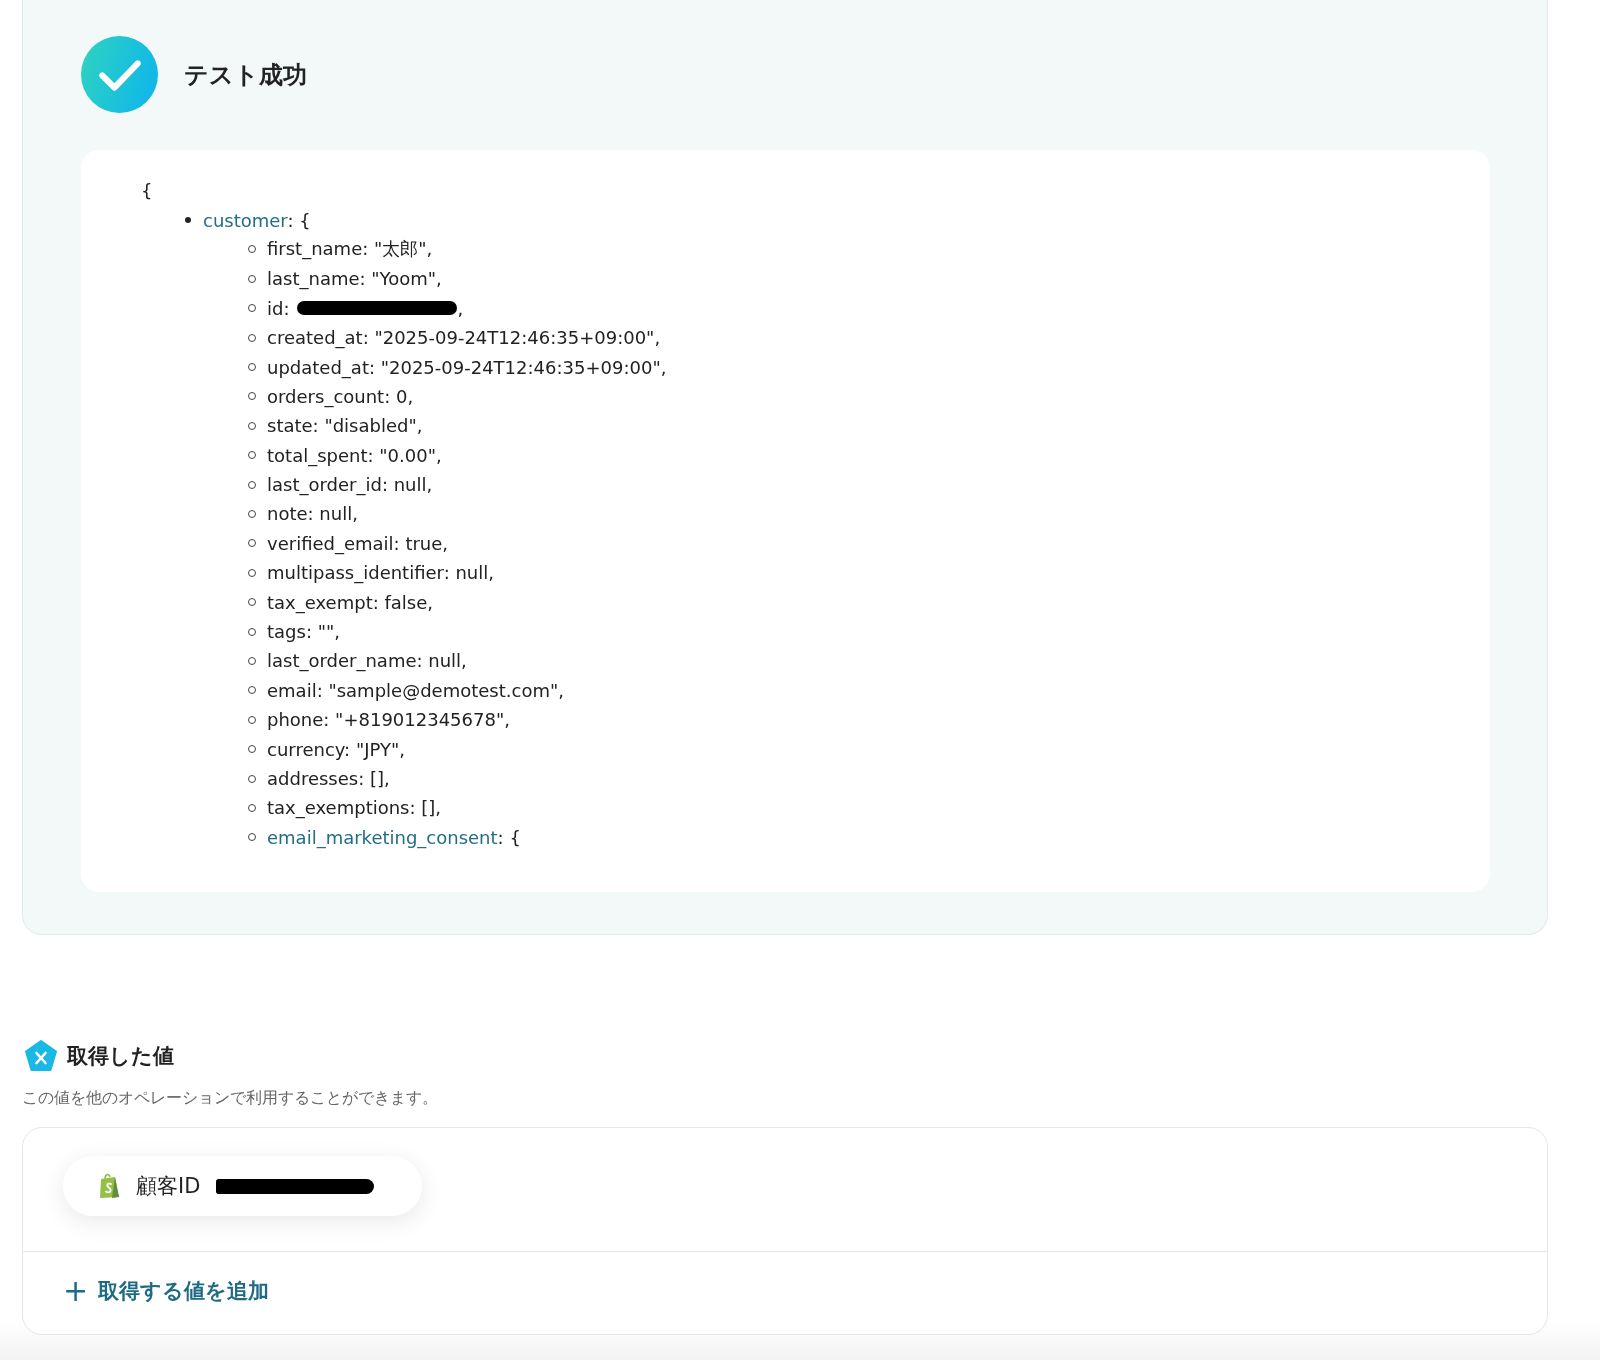  What do you see at coordinates (460, 308) in the screenshot?
I see `json-comma: ,` at bounding box center [460, 308].